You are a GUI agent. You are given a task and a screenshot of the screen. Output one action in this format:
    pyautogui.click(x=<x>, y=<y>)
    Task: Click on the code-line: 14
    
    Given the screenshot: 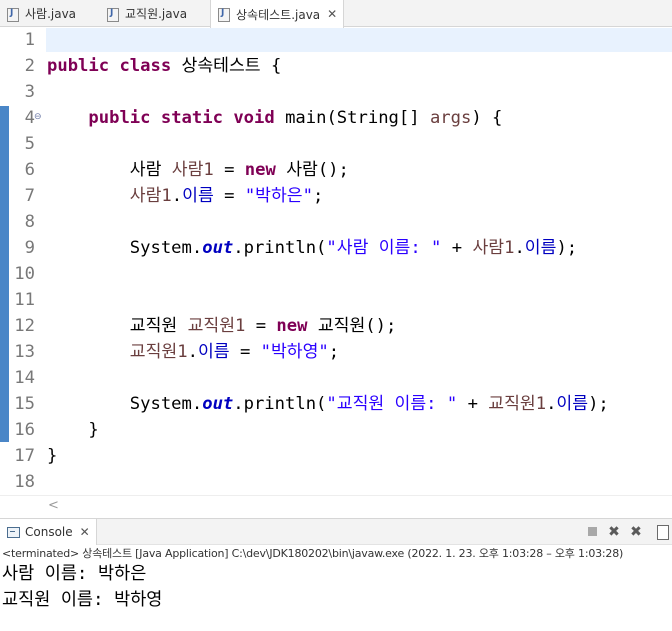 What is the action you would take?
    pyautogui.click(x=336, y=378)
    